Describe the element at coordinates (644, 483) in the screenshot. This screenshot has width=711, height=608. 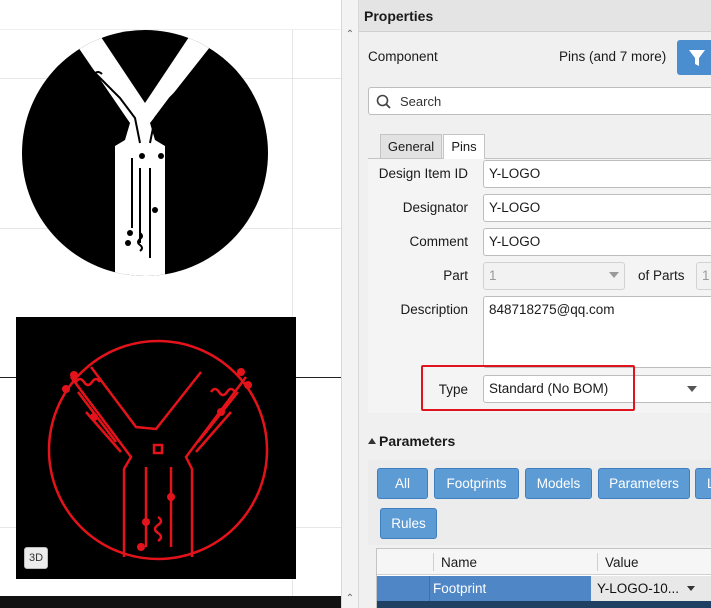
I see `filter-parameters-button: Parameters` at that location.